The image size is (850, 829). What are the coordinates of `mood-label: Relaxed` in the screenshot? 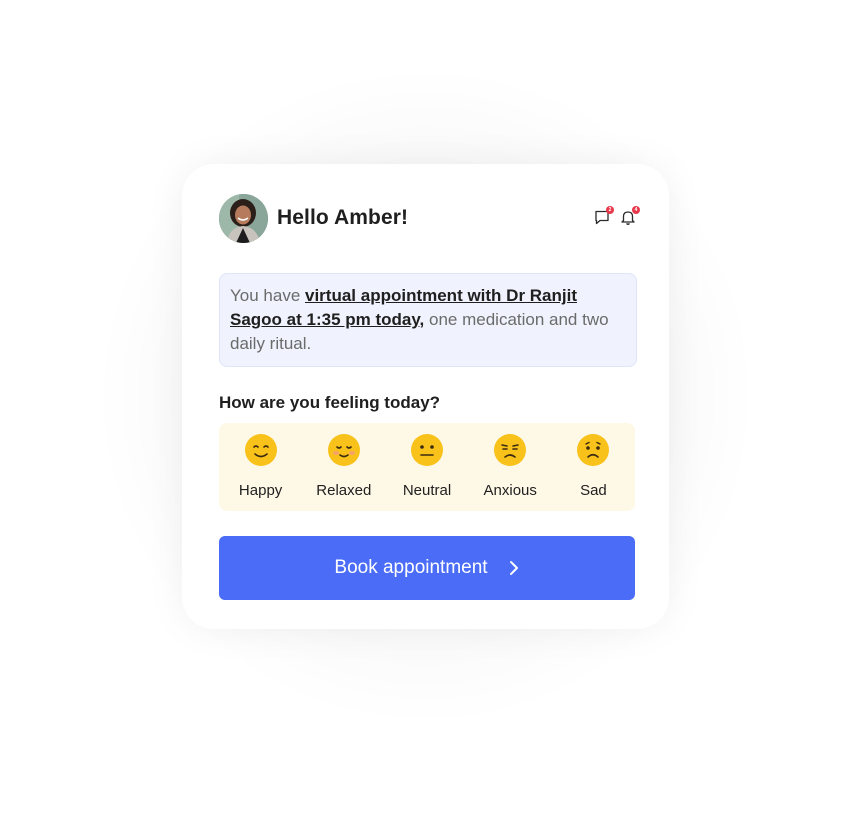 It's located at (344, 490).